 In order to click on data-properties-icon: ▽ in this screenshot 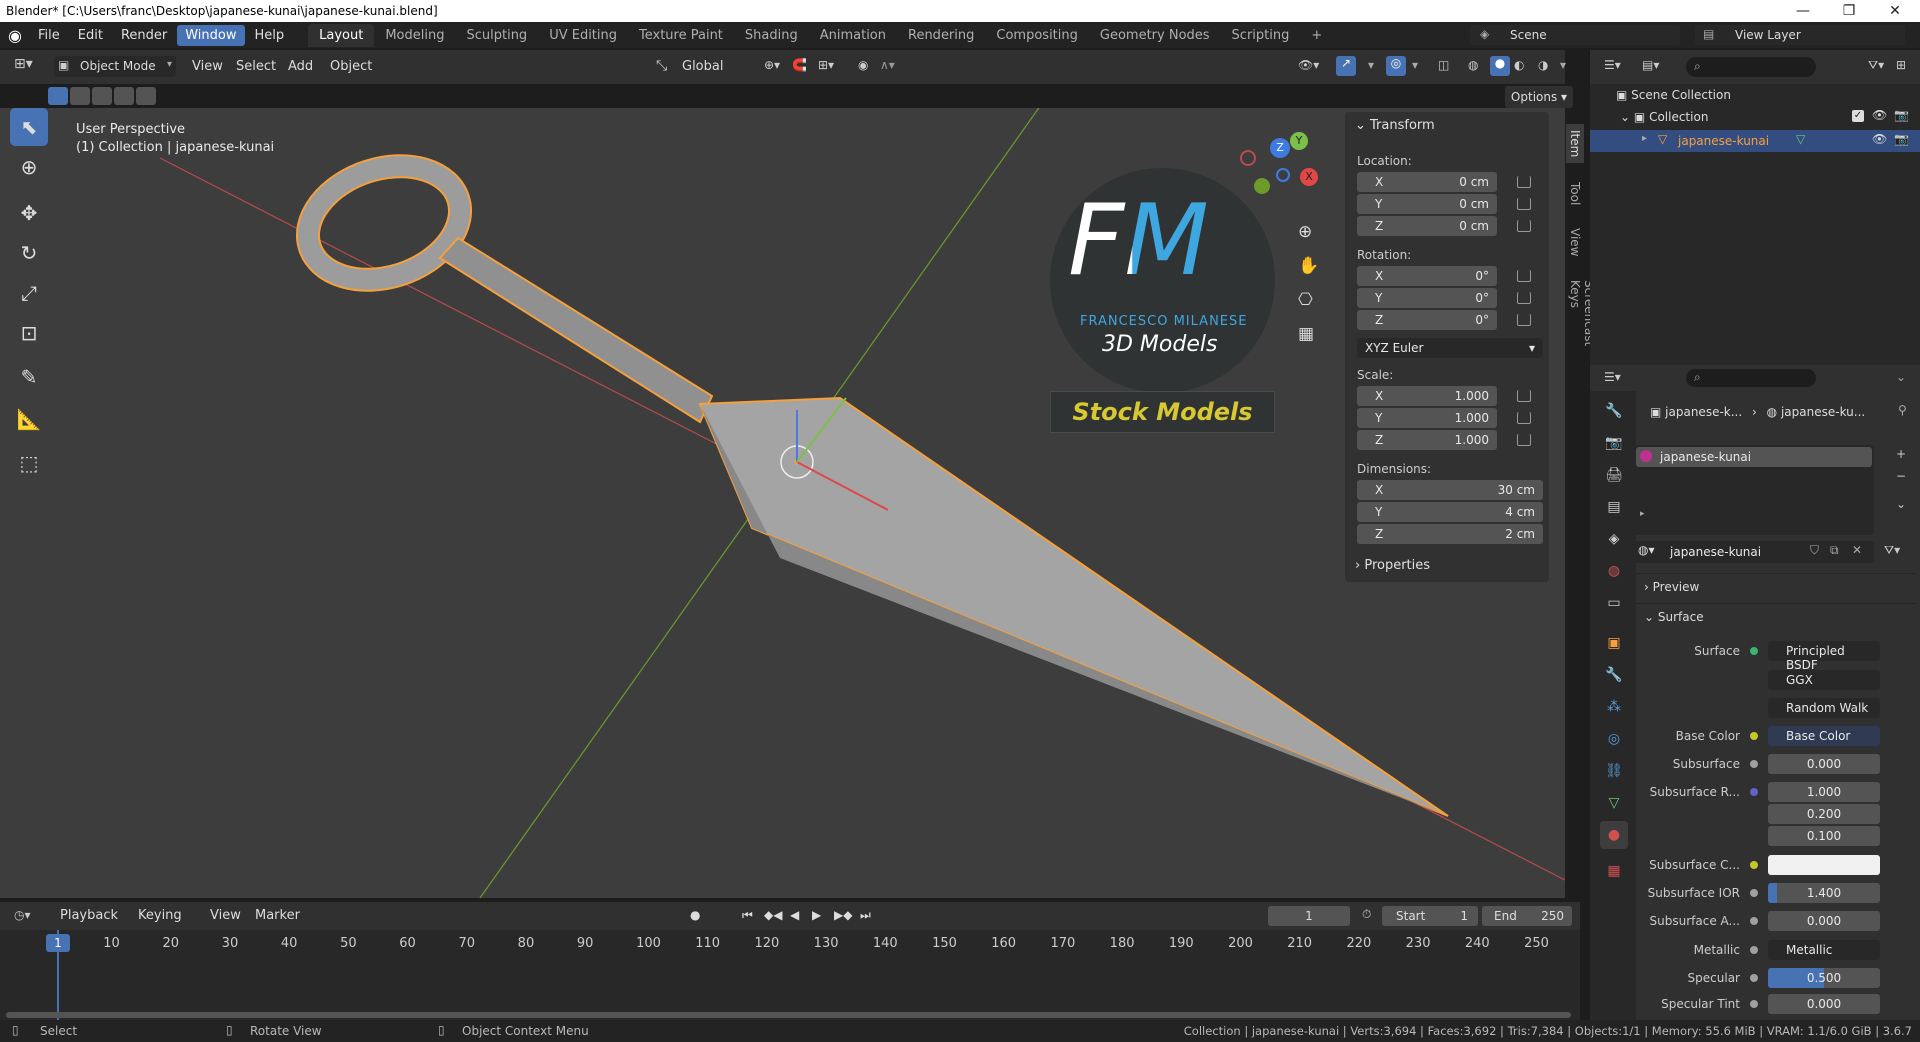, I will do `click(1614, 803)`.